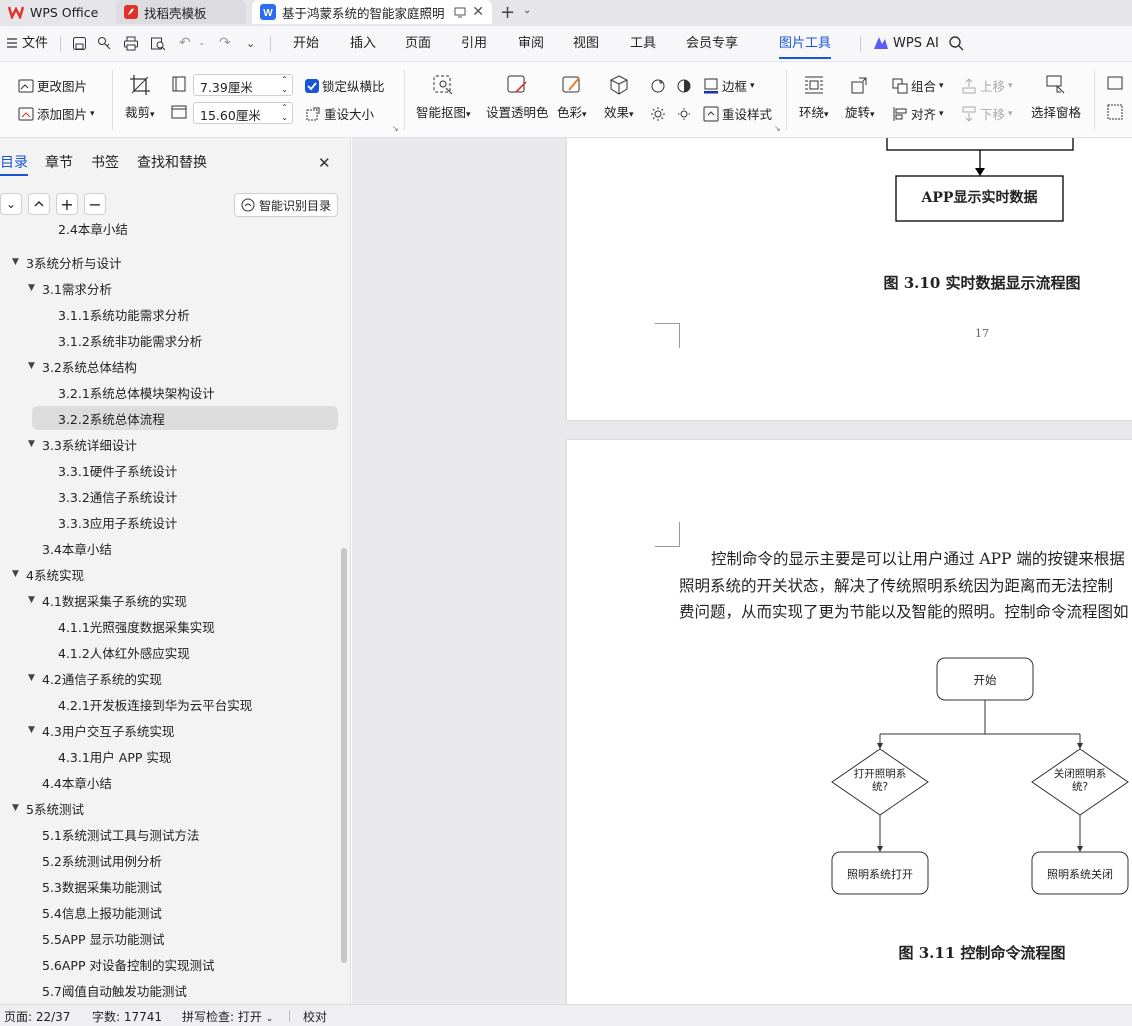 Image resolution: width=1132 pixels, height=1026 pixels. I want to click on move-down-button: 下移 ▾, so click(987, 113).